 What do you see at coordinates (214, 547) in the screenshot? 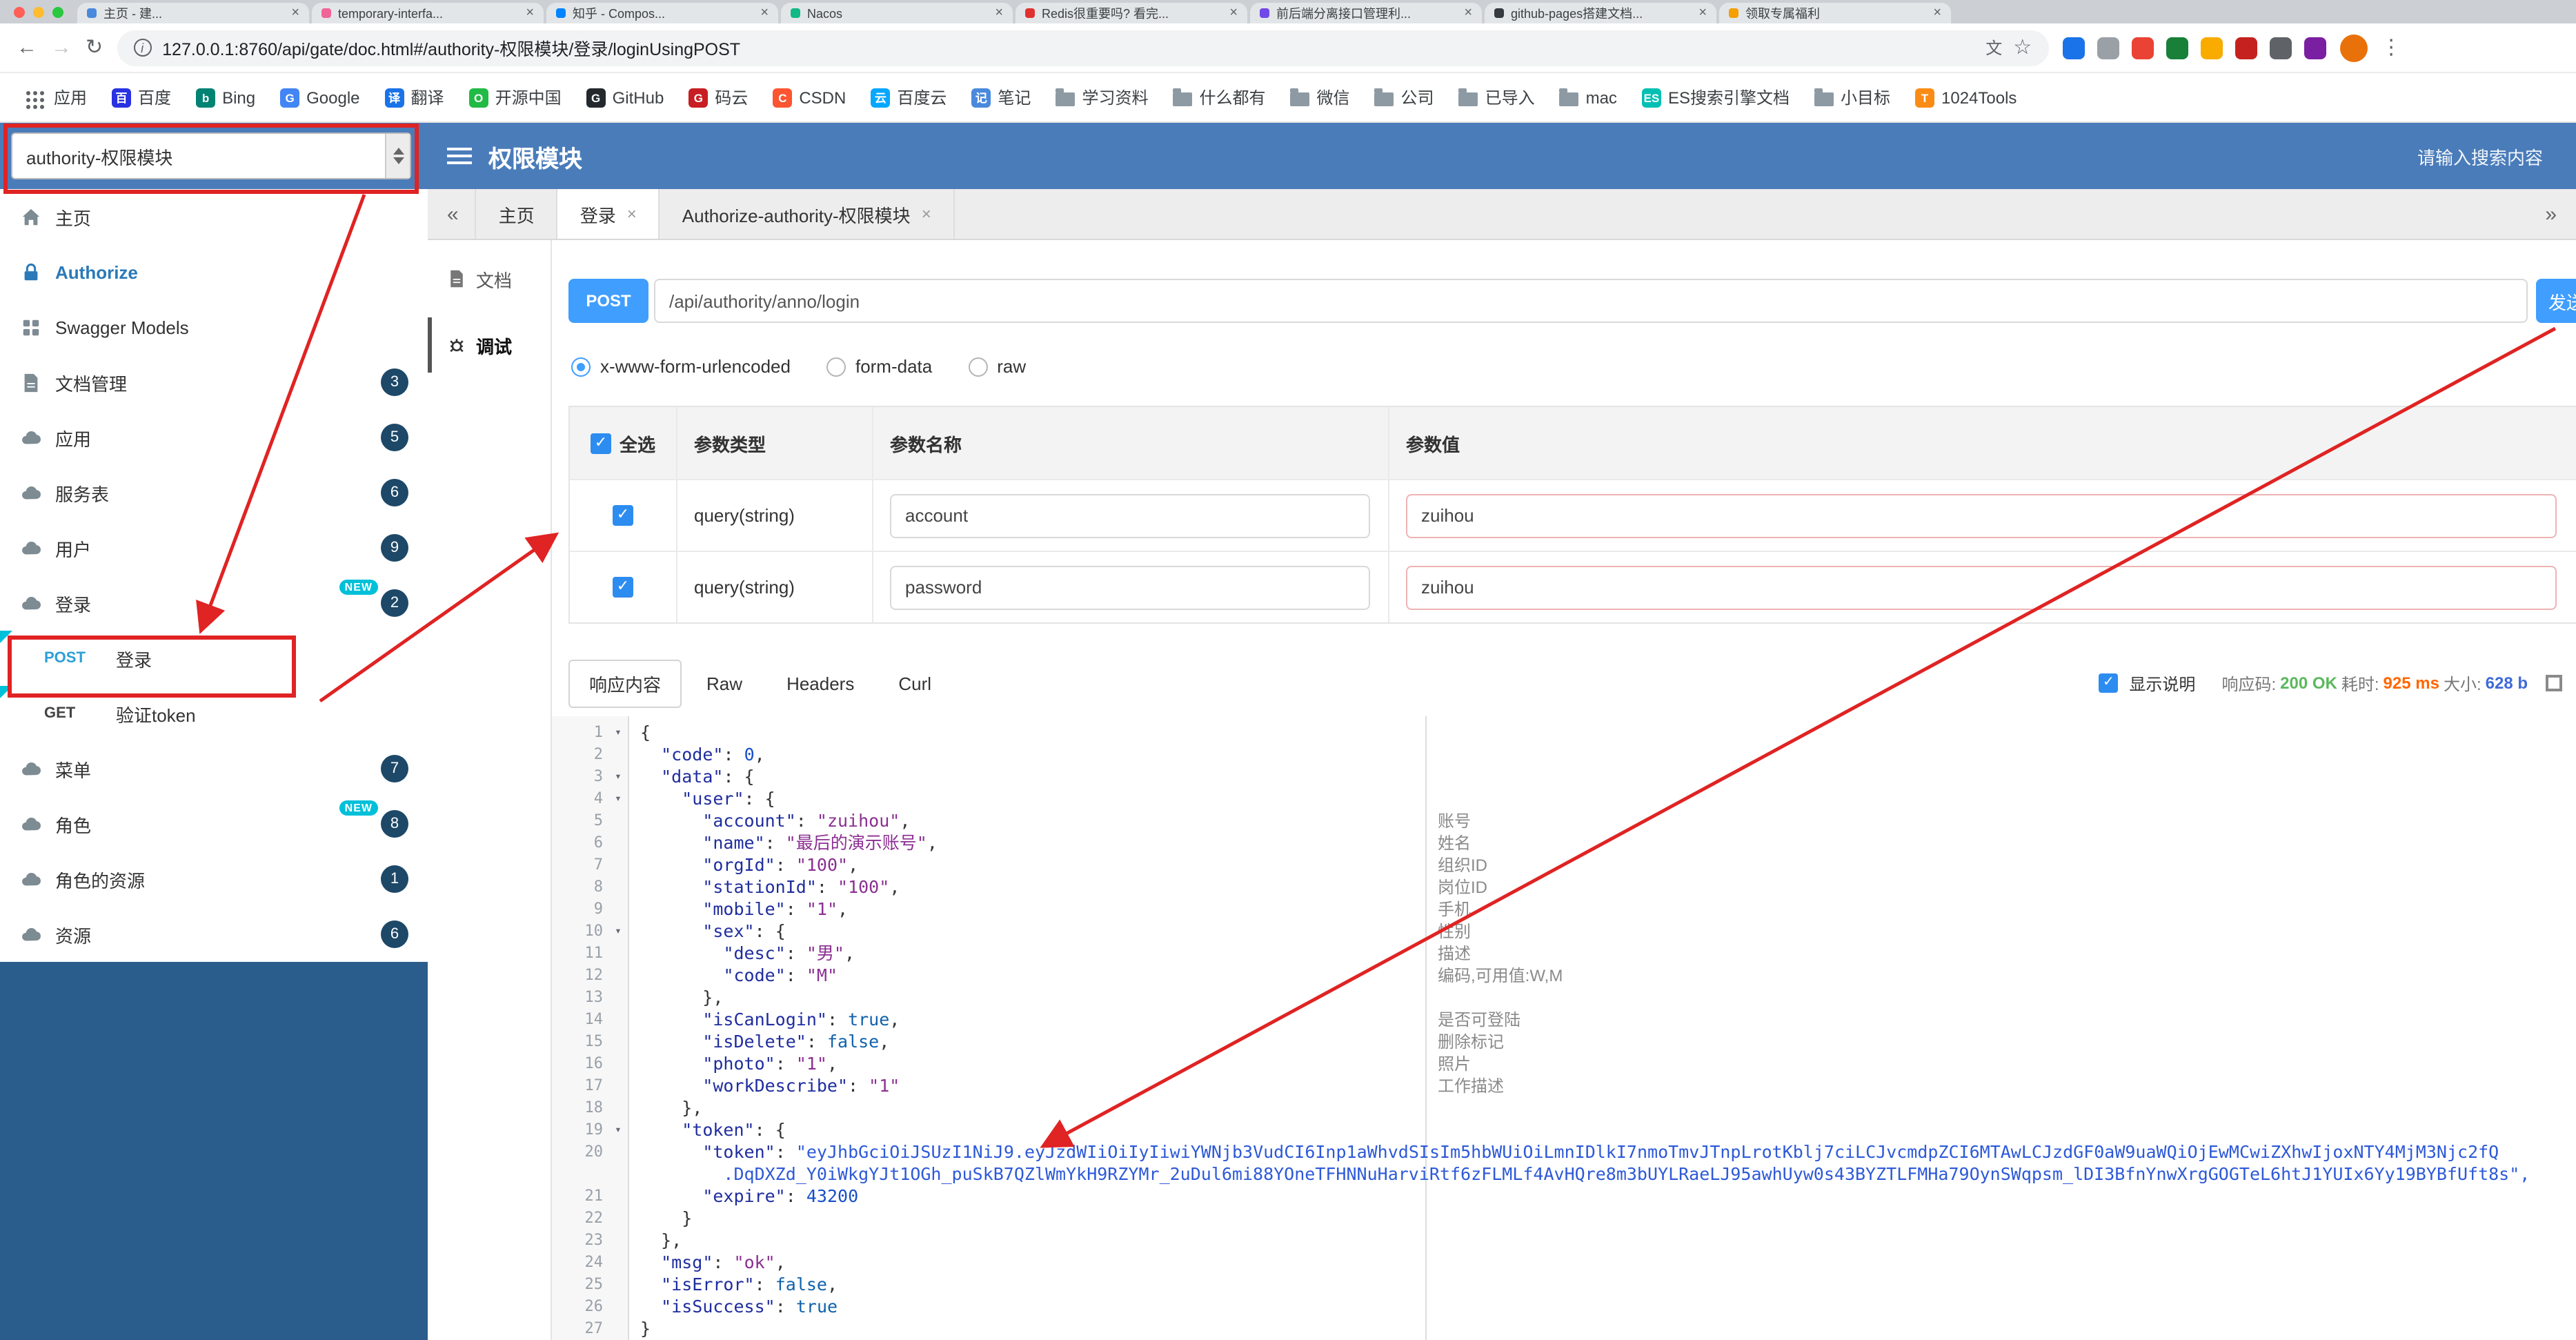
I see `sidebar-item-6: 用户 9` at bounding box center [214, 547].